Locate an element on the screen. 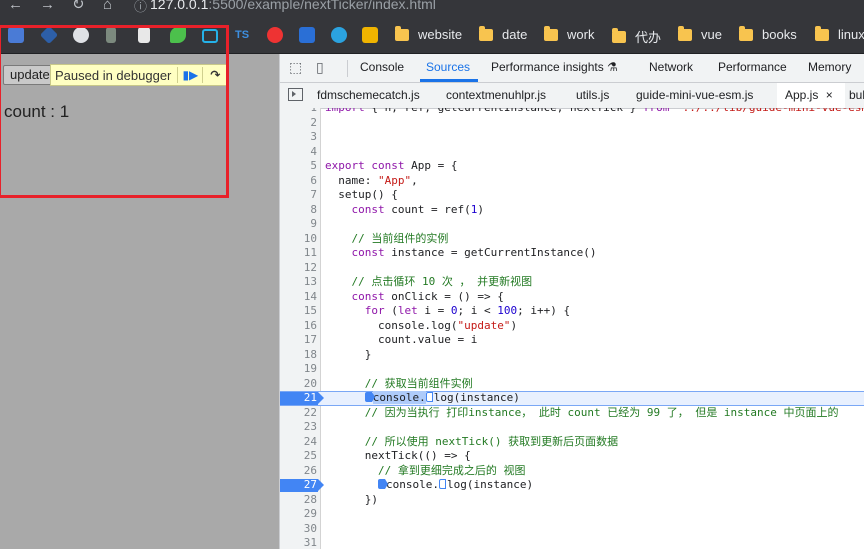 This screenshot has width=864, height=549. bookmark-folder-date: date is located at coordinates (503, 33).